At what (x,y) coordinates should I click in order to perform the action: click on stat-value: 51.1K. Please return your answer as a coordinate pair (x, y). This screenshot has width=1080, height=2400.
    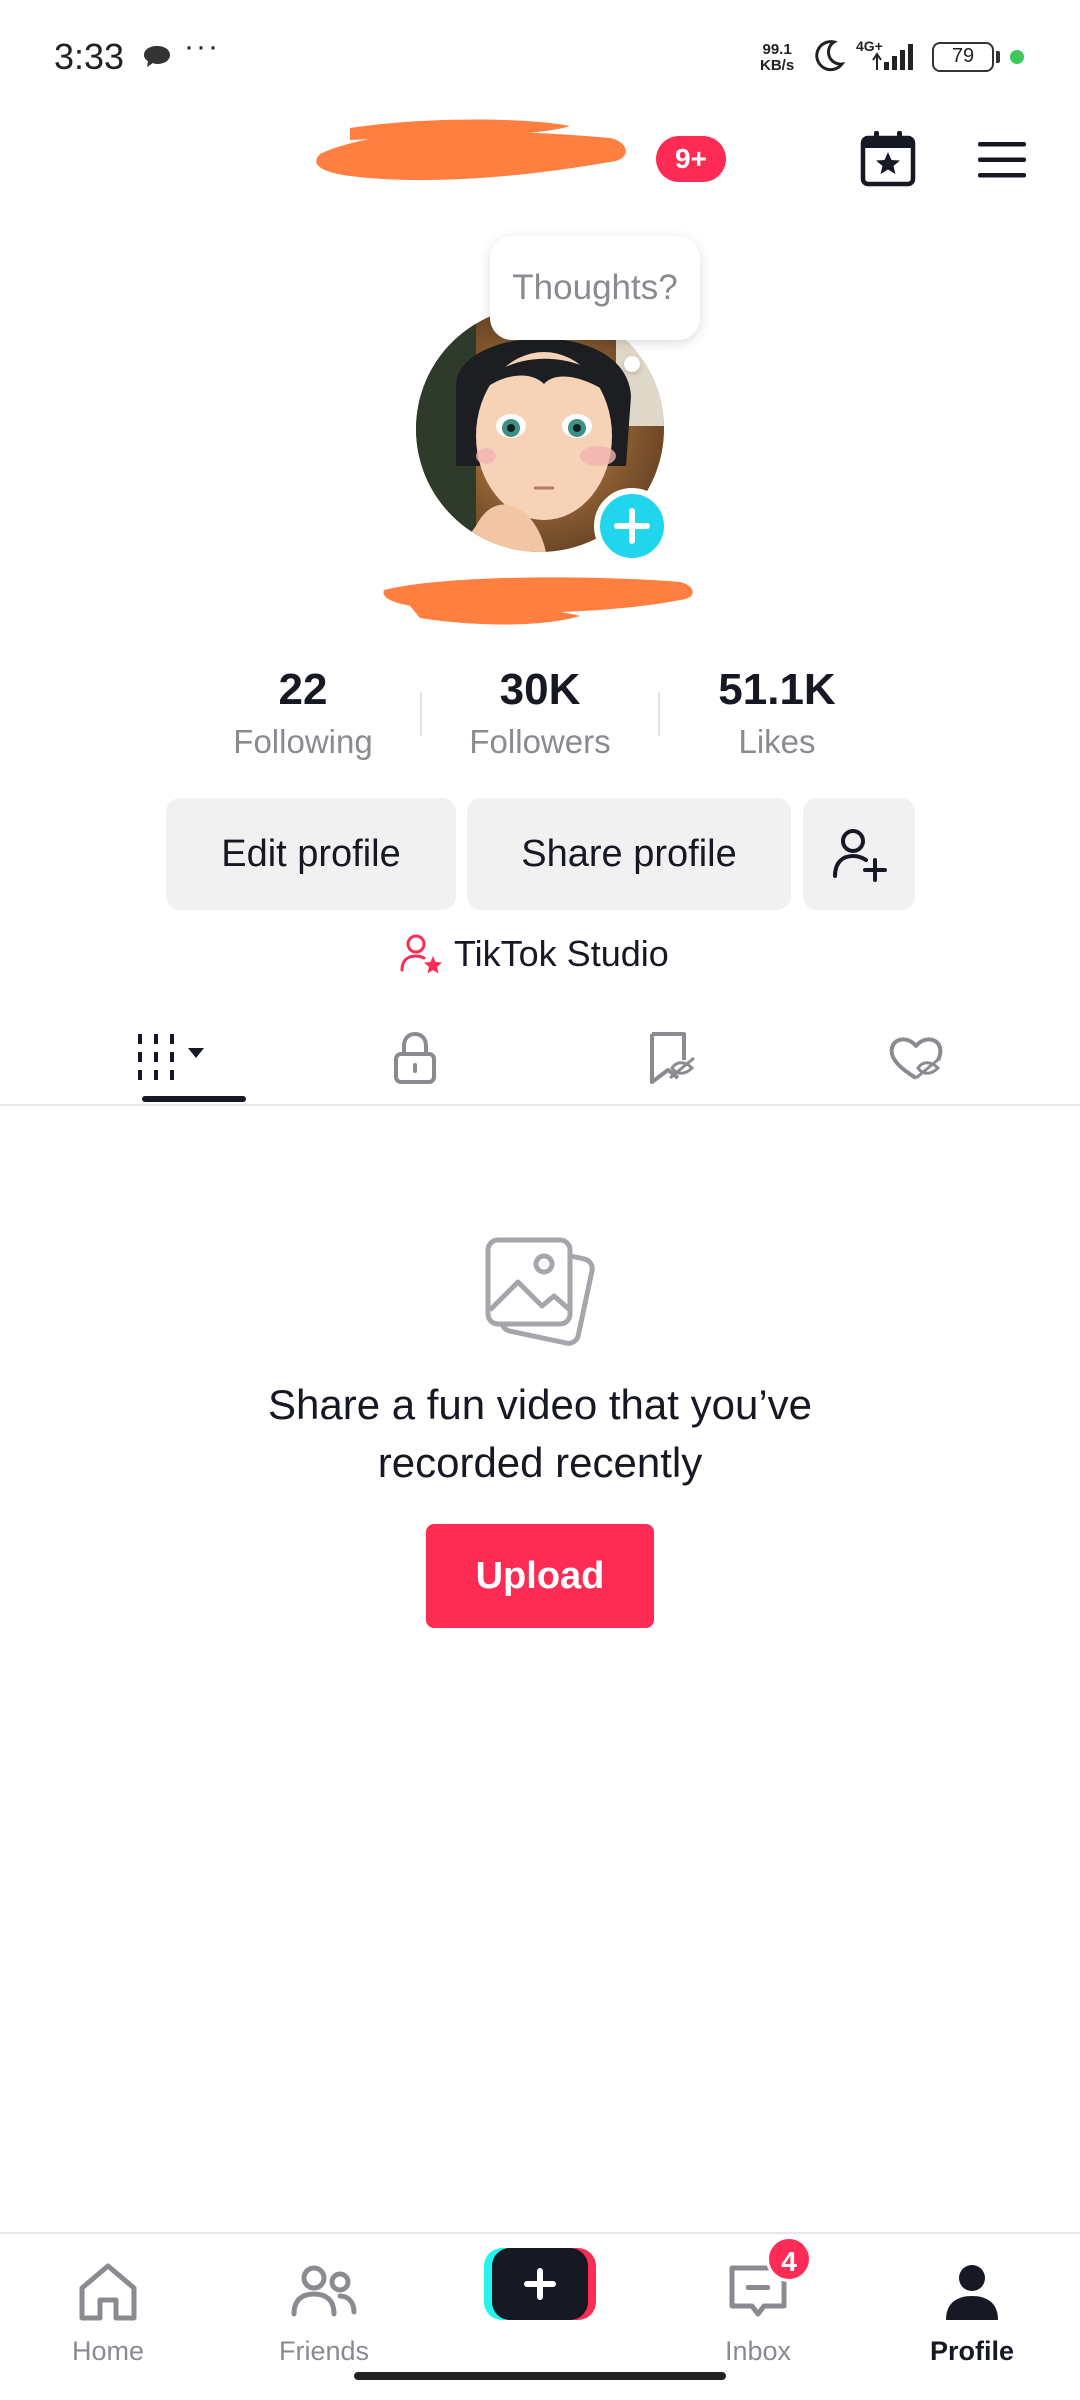
    Looking at the image, I should click on (777, 689).